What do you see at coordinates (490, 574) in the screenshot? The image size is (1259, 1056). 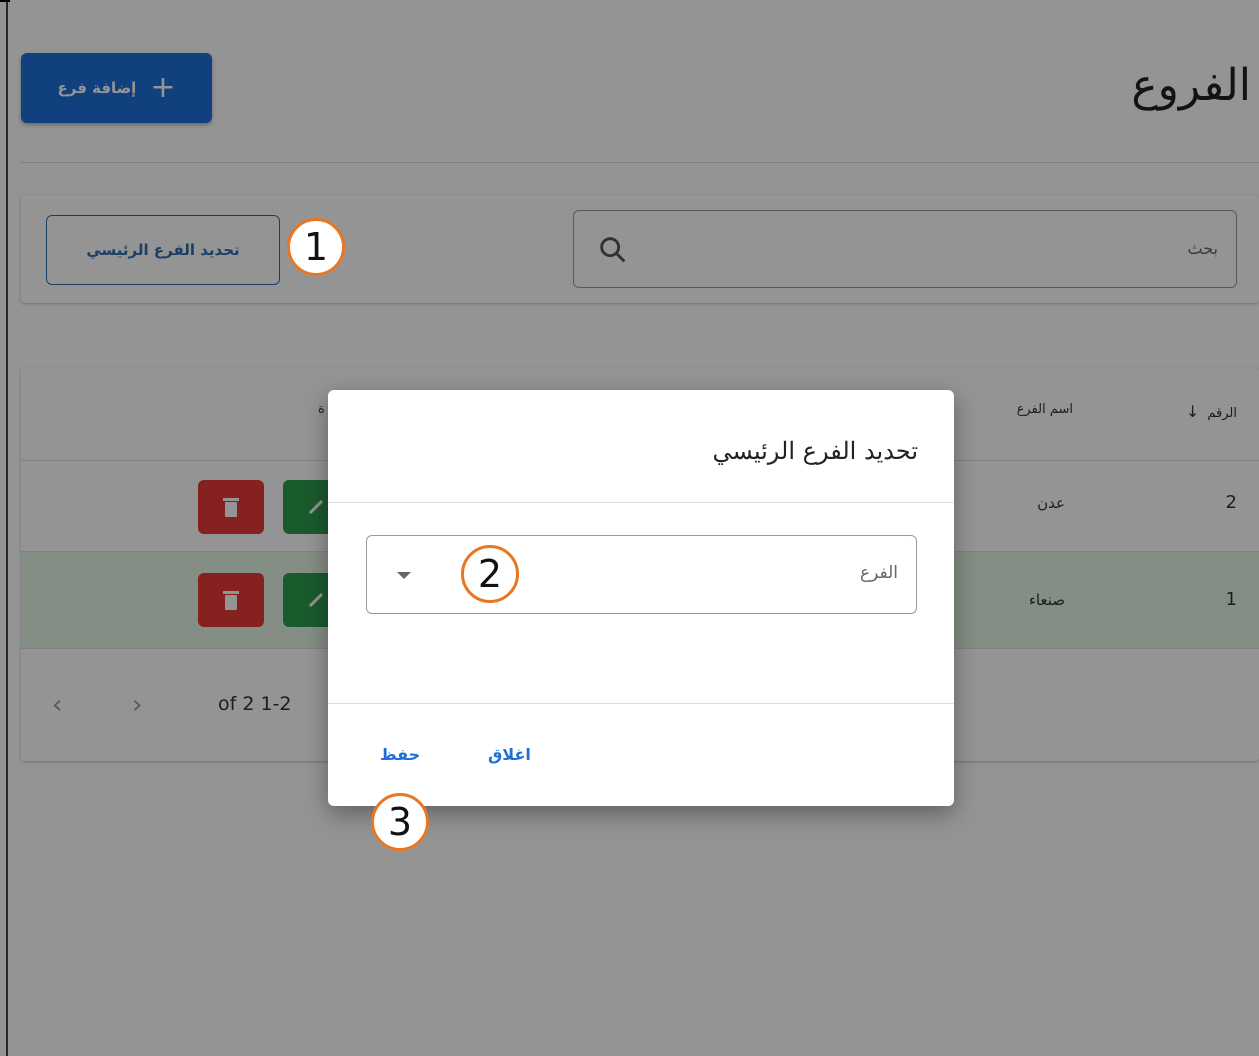 I see `callout-2: 2` at bounding box center [490, 574].